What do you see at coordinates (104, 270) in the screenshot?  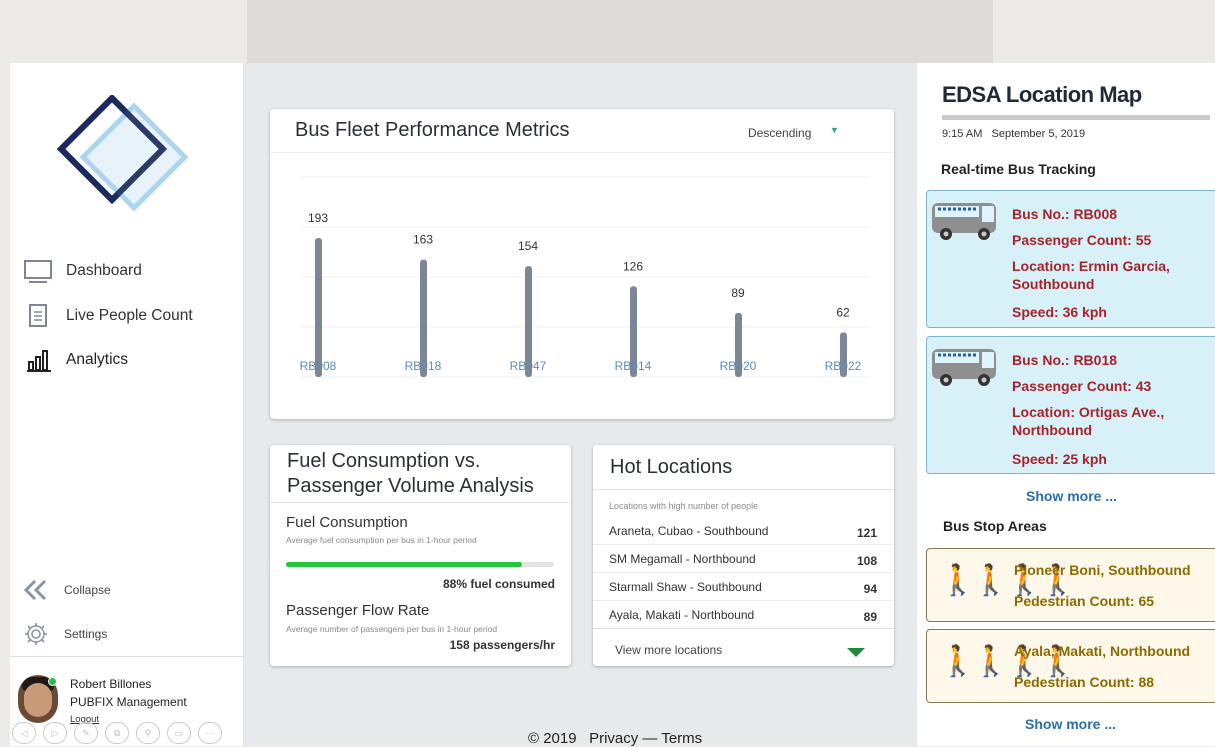 I see `nav-label: Dashboard` at bounding box center [104, 270].